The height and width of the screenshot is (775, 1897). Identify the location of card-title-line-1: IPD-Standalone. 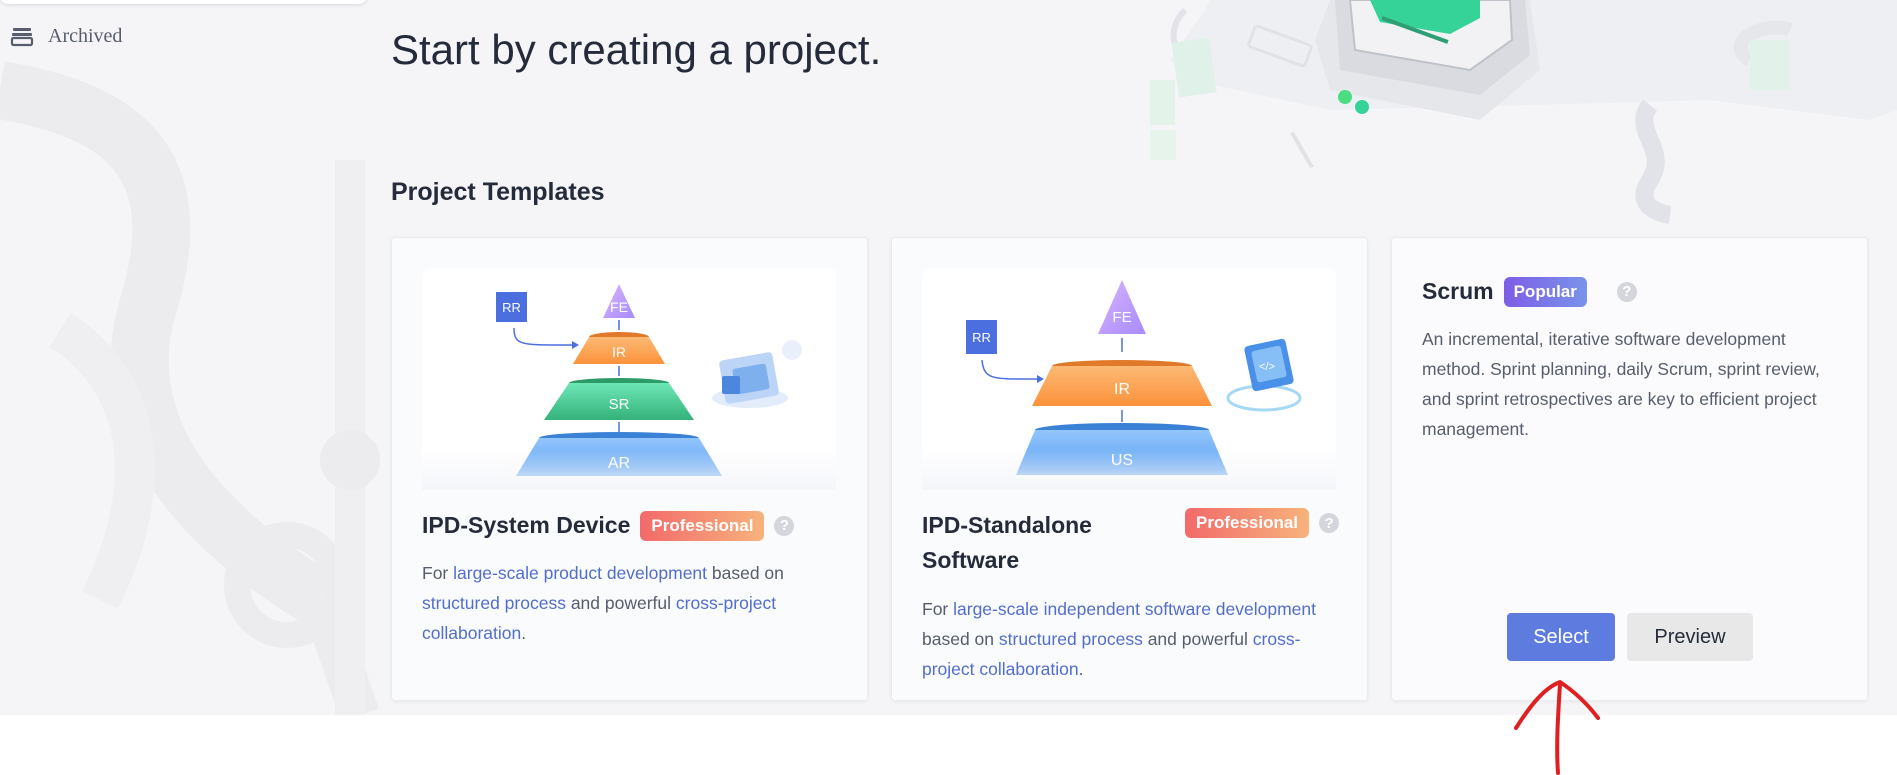
(1007, 525).